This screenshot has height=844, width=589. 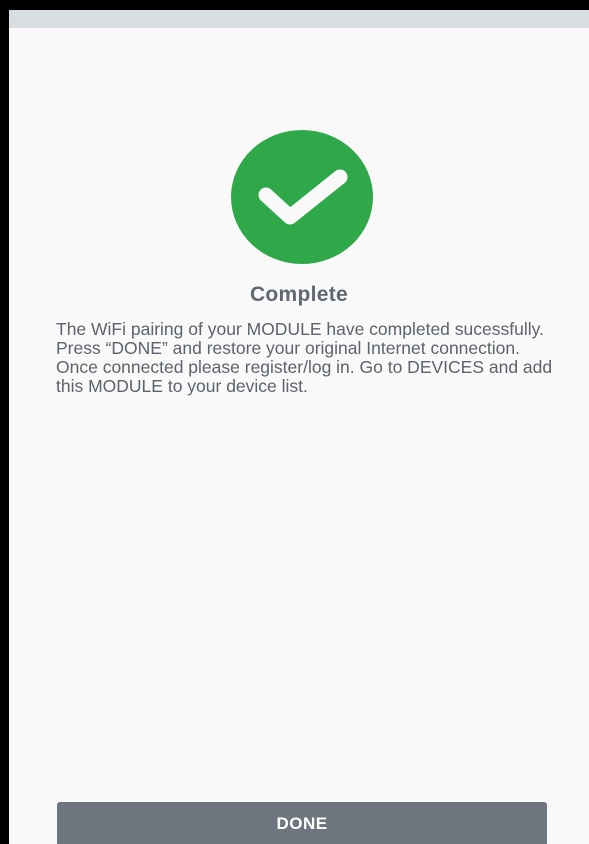 What do you see at coordinates (302, 823) in the screenshot?
I see `done-button: DONE` at bounding box center [302, 823].